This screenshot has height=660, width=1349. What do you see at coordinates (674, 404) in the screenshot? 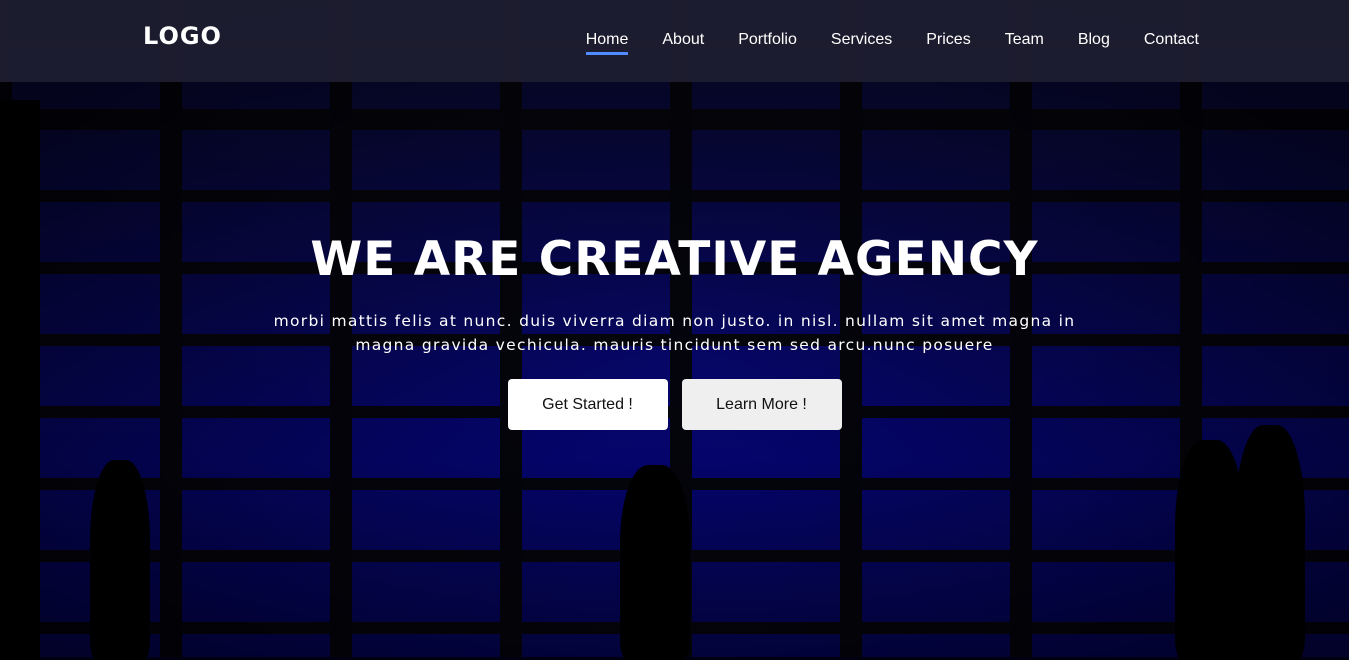
I see `hero-buttons: Get Started ! Learn More !` at bounding box center [674, 404].